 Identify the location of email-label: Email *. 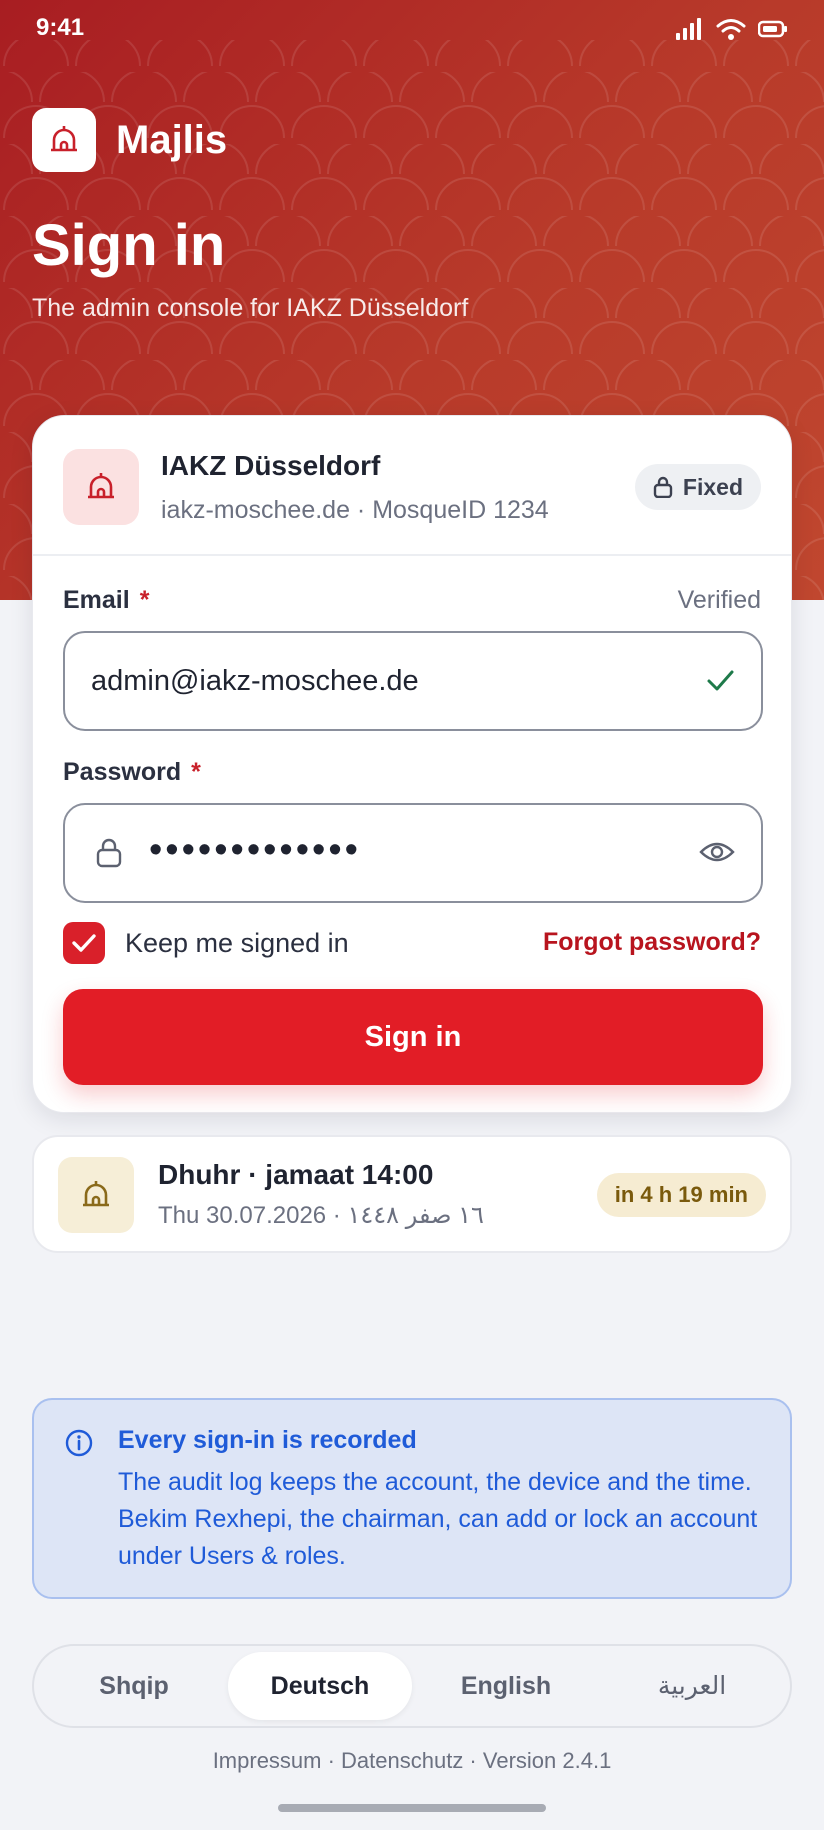
(106, 600).